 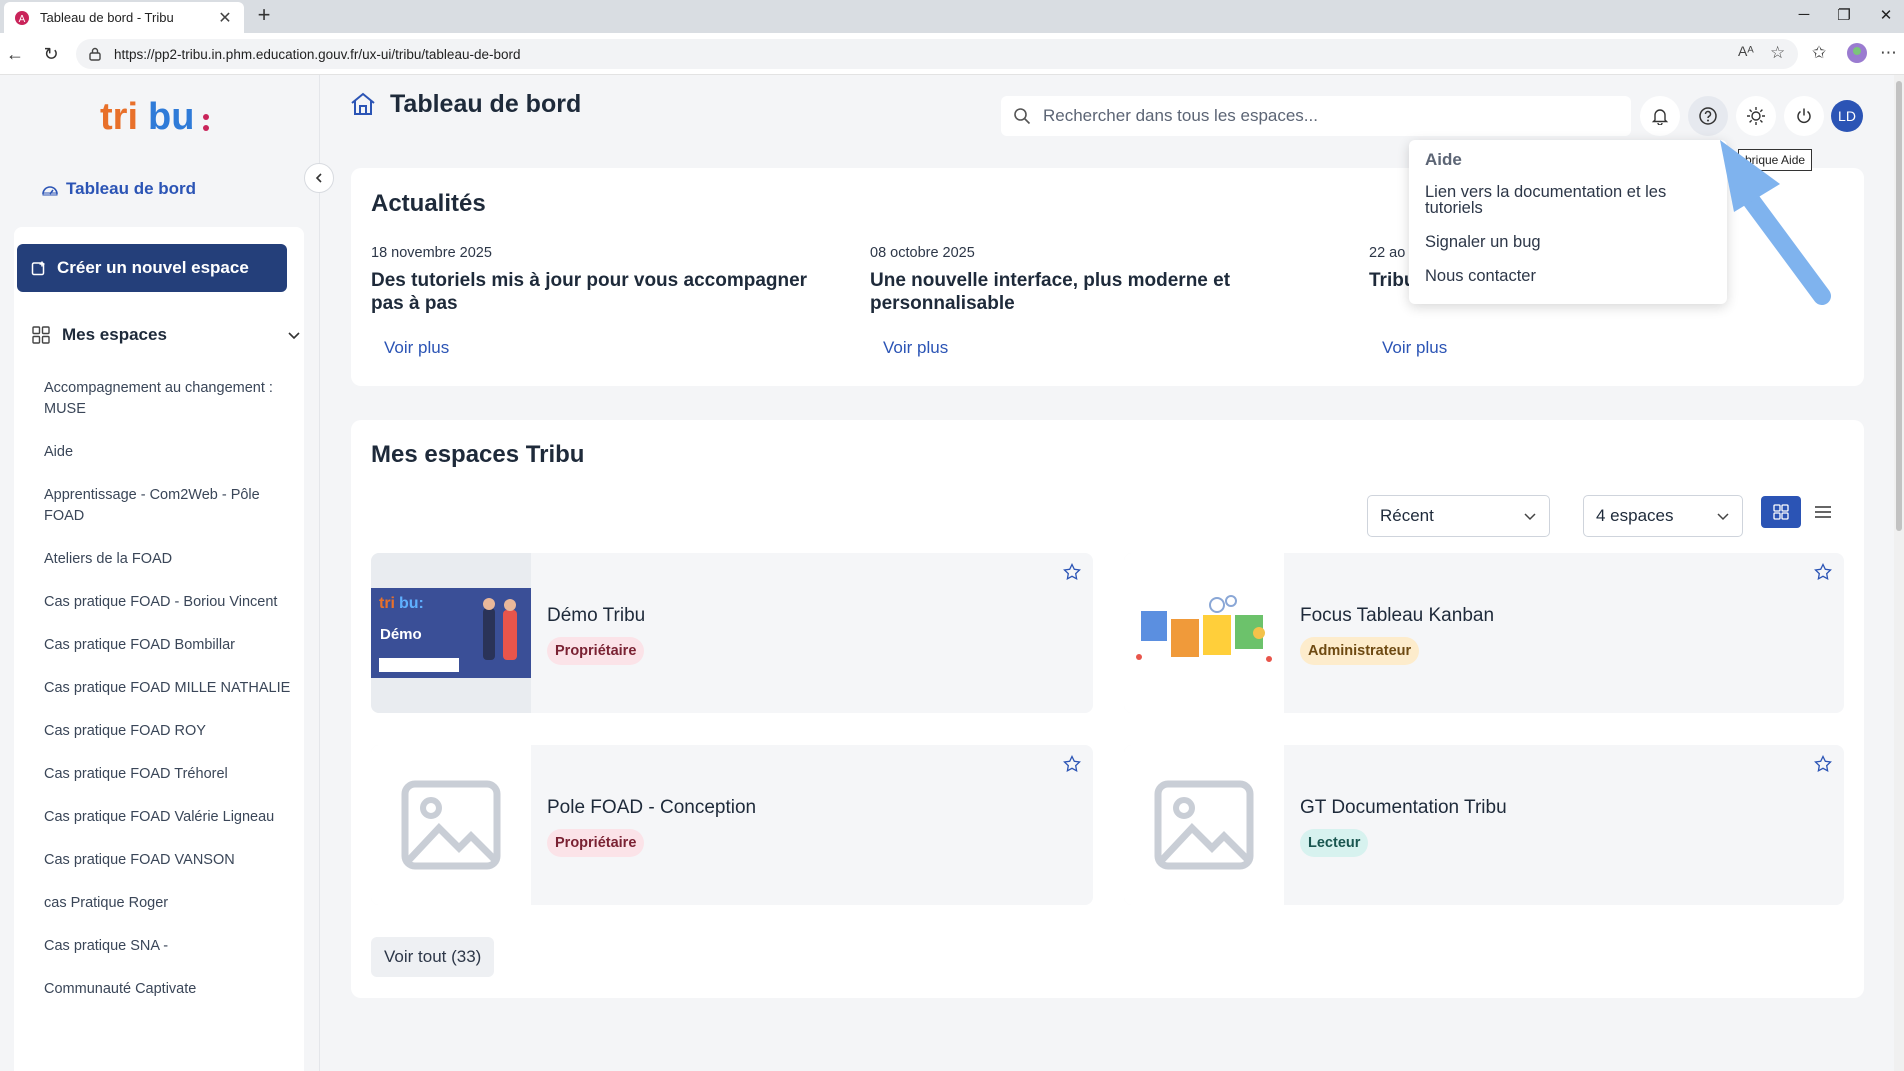 What do you see at coordinates (264, 16) in the screenshot?
I see `new-tab-button: +` at bounding box center [264, 16].